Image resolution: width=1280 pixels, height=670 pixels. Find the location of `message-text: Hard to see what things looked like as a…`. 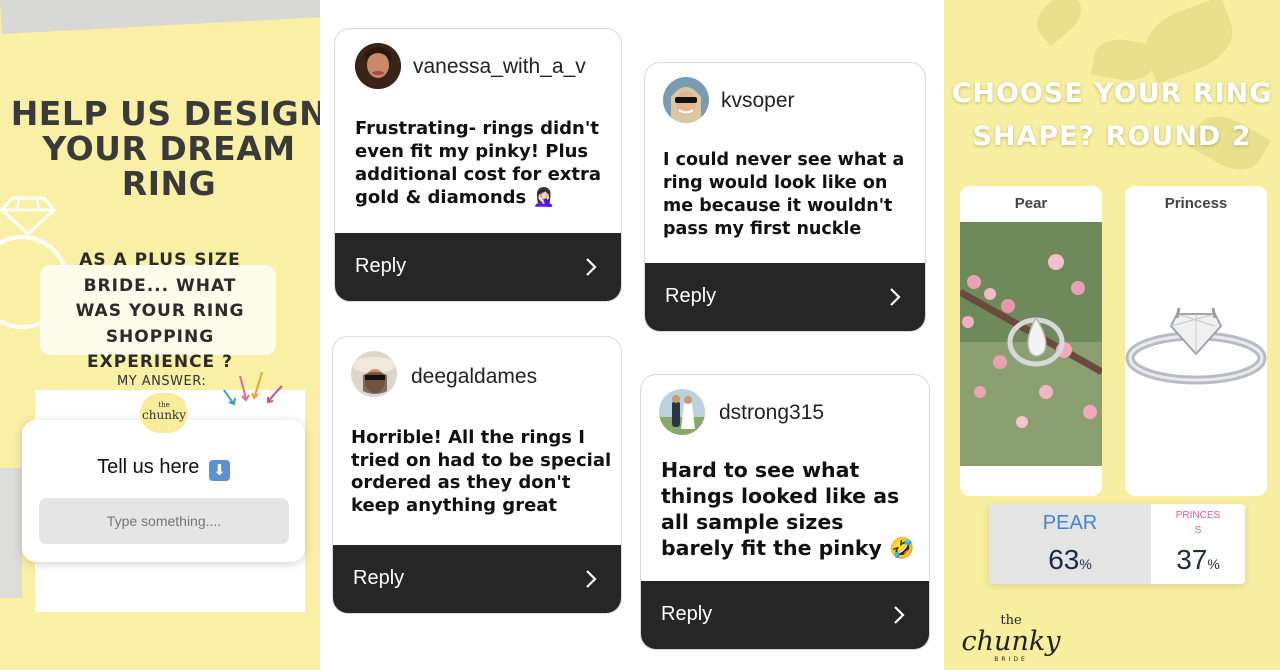

message-text: Hard to see what things looked like as a… is located at coordinates (788, 509).